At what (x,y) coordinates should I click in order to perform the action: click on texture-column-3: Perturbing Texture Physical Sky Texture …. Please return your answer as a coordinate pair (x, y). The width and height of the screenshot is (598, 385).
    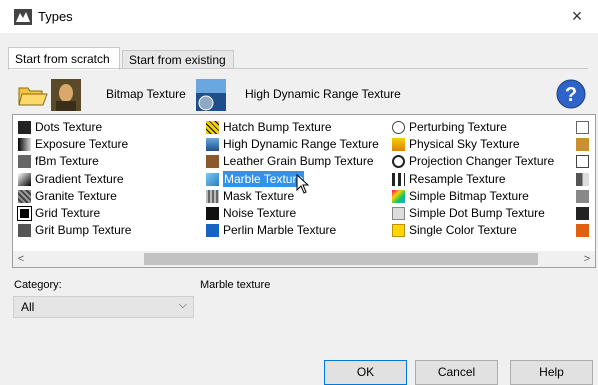
    Looking at the image, I should click on (472, 179).